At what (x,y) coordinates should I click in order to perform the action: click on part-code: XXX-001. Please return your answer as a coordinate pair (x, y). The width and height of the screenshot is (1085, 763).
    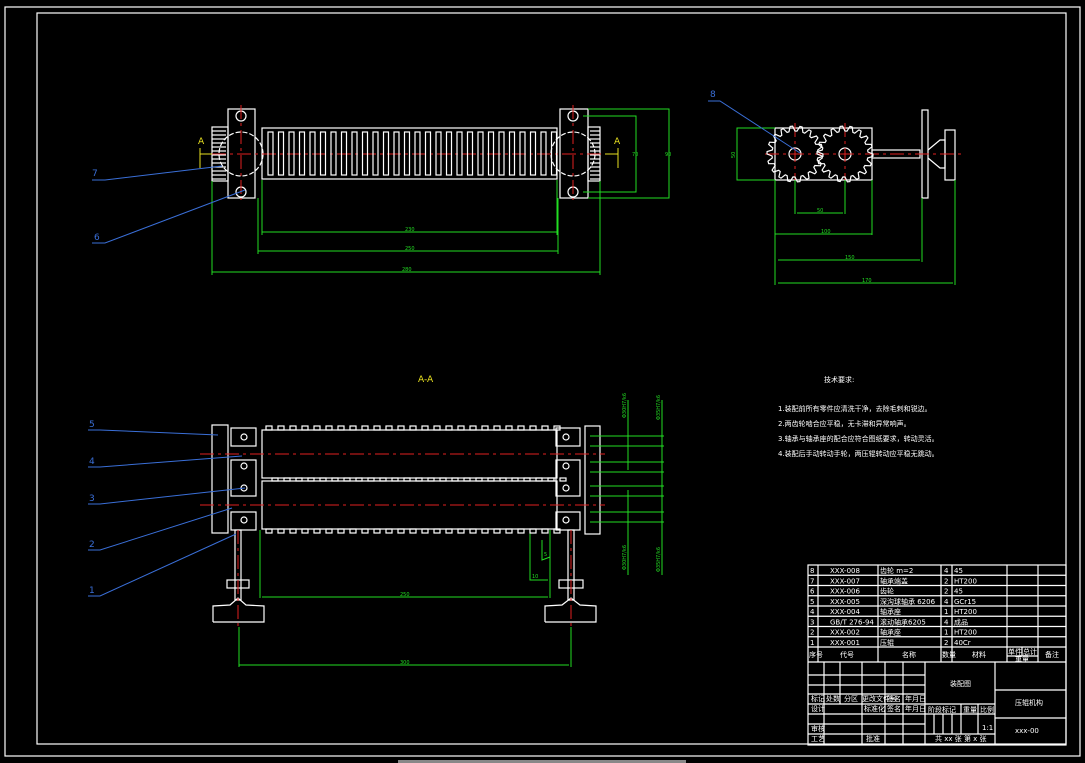
    Looking at the image, I should click on (845, 643).